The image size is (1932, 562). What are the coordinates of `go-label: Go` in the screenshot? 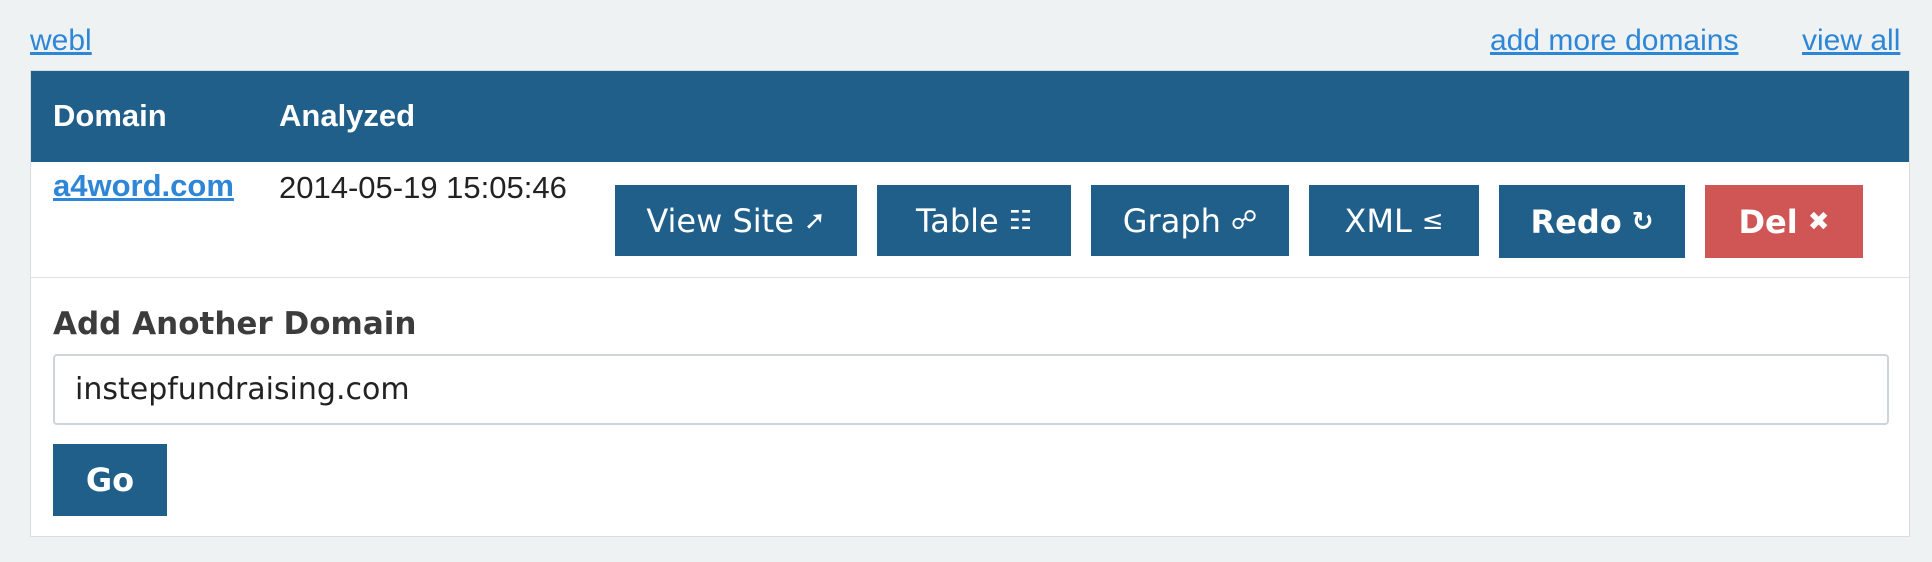 It's located at (110, 480).